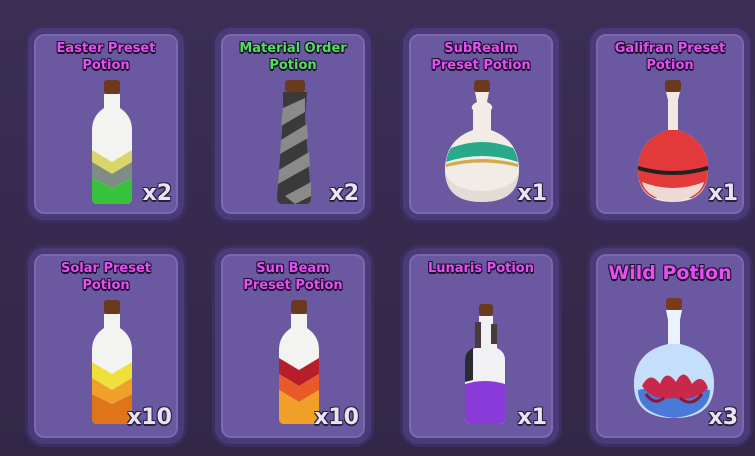 This screenshot has width=755, height=456. Describe the element at coordinates (294, 142) in the screenshot. I see `material-order-potion-bottle-icon` at that location.